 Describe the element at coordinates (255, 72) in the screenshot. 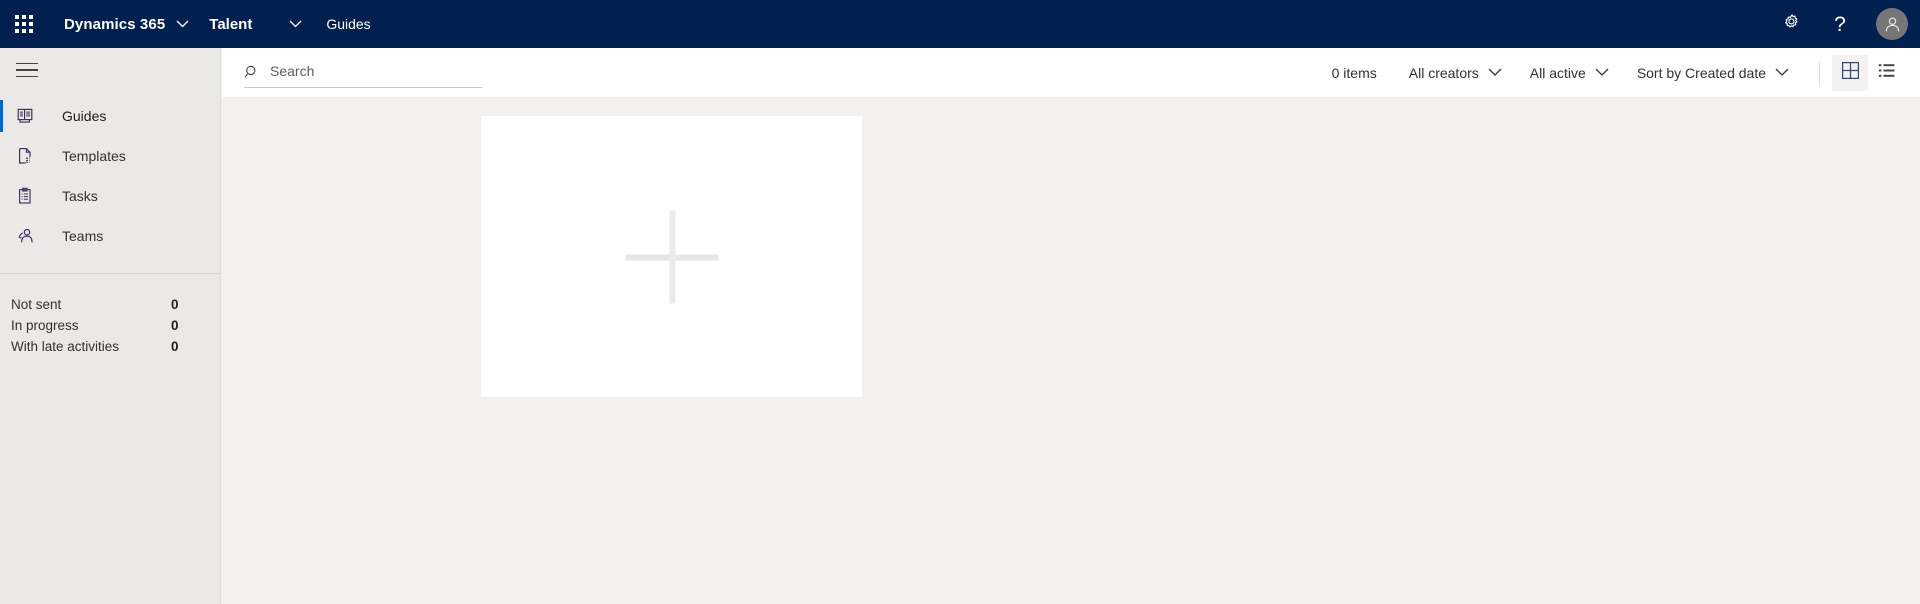

I see `search-magnifier-icon` at that location.